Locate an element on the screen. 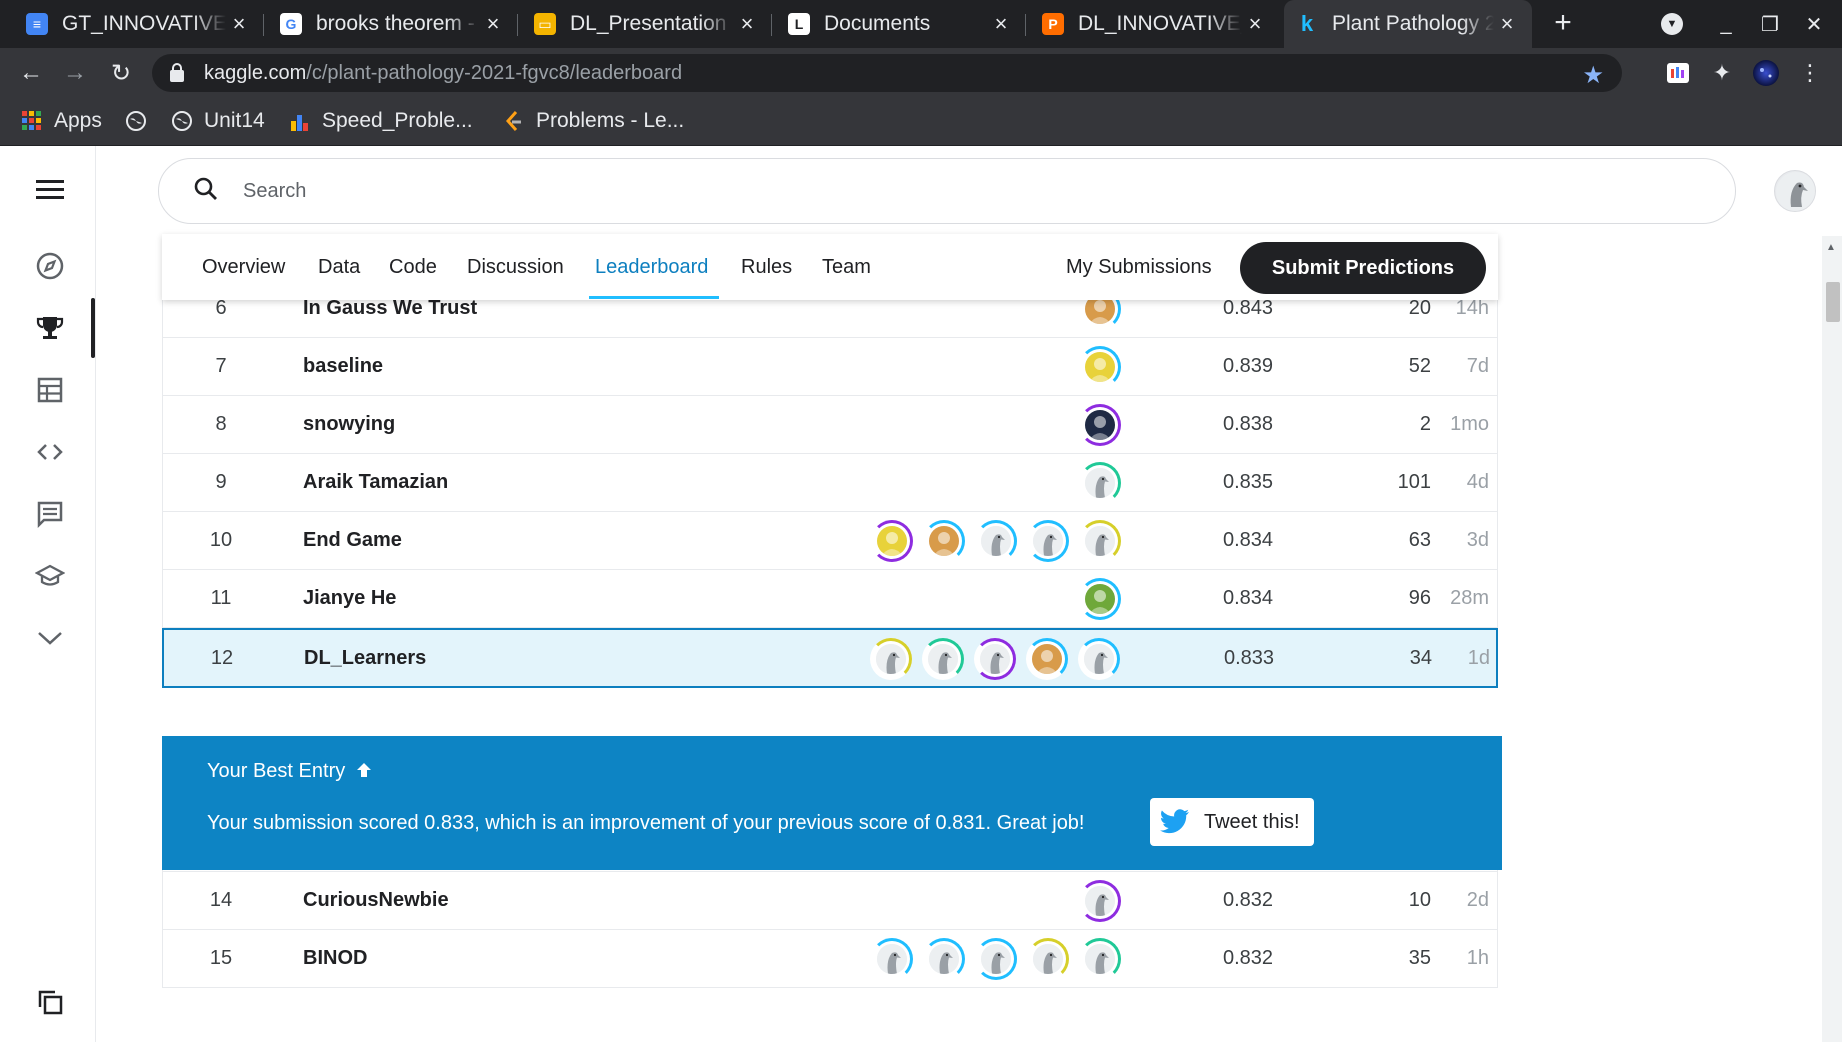 Image resolution: width=1842 pixels, height=1042 pixels. learn-graduation-cap-icon is located at coordinates (50, 576).